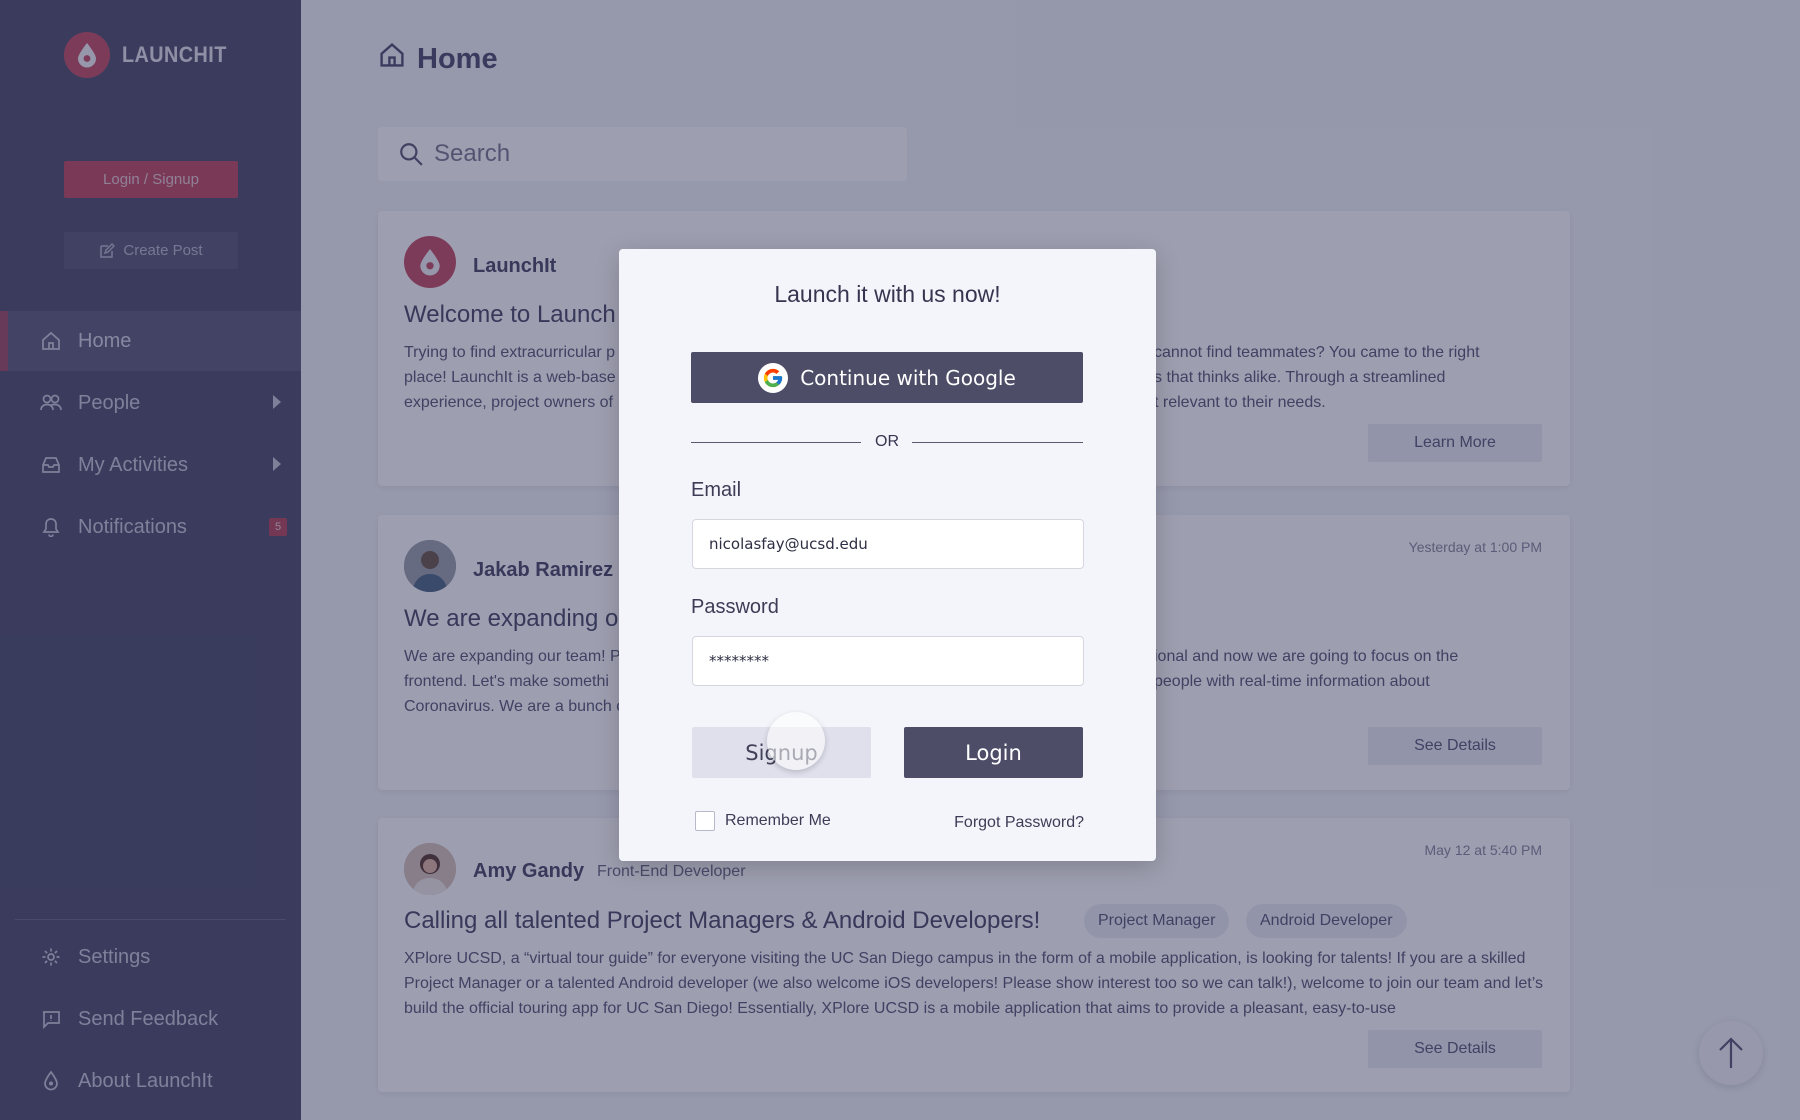 The image size is (1800, 1120). I want to click on or-divider-text: OR, so click(887, 441).